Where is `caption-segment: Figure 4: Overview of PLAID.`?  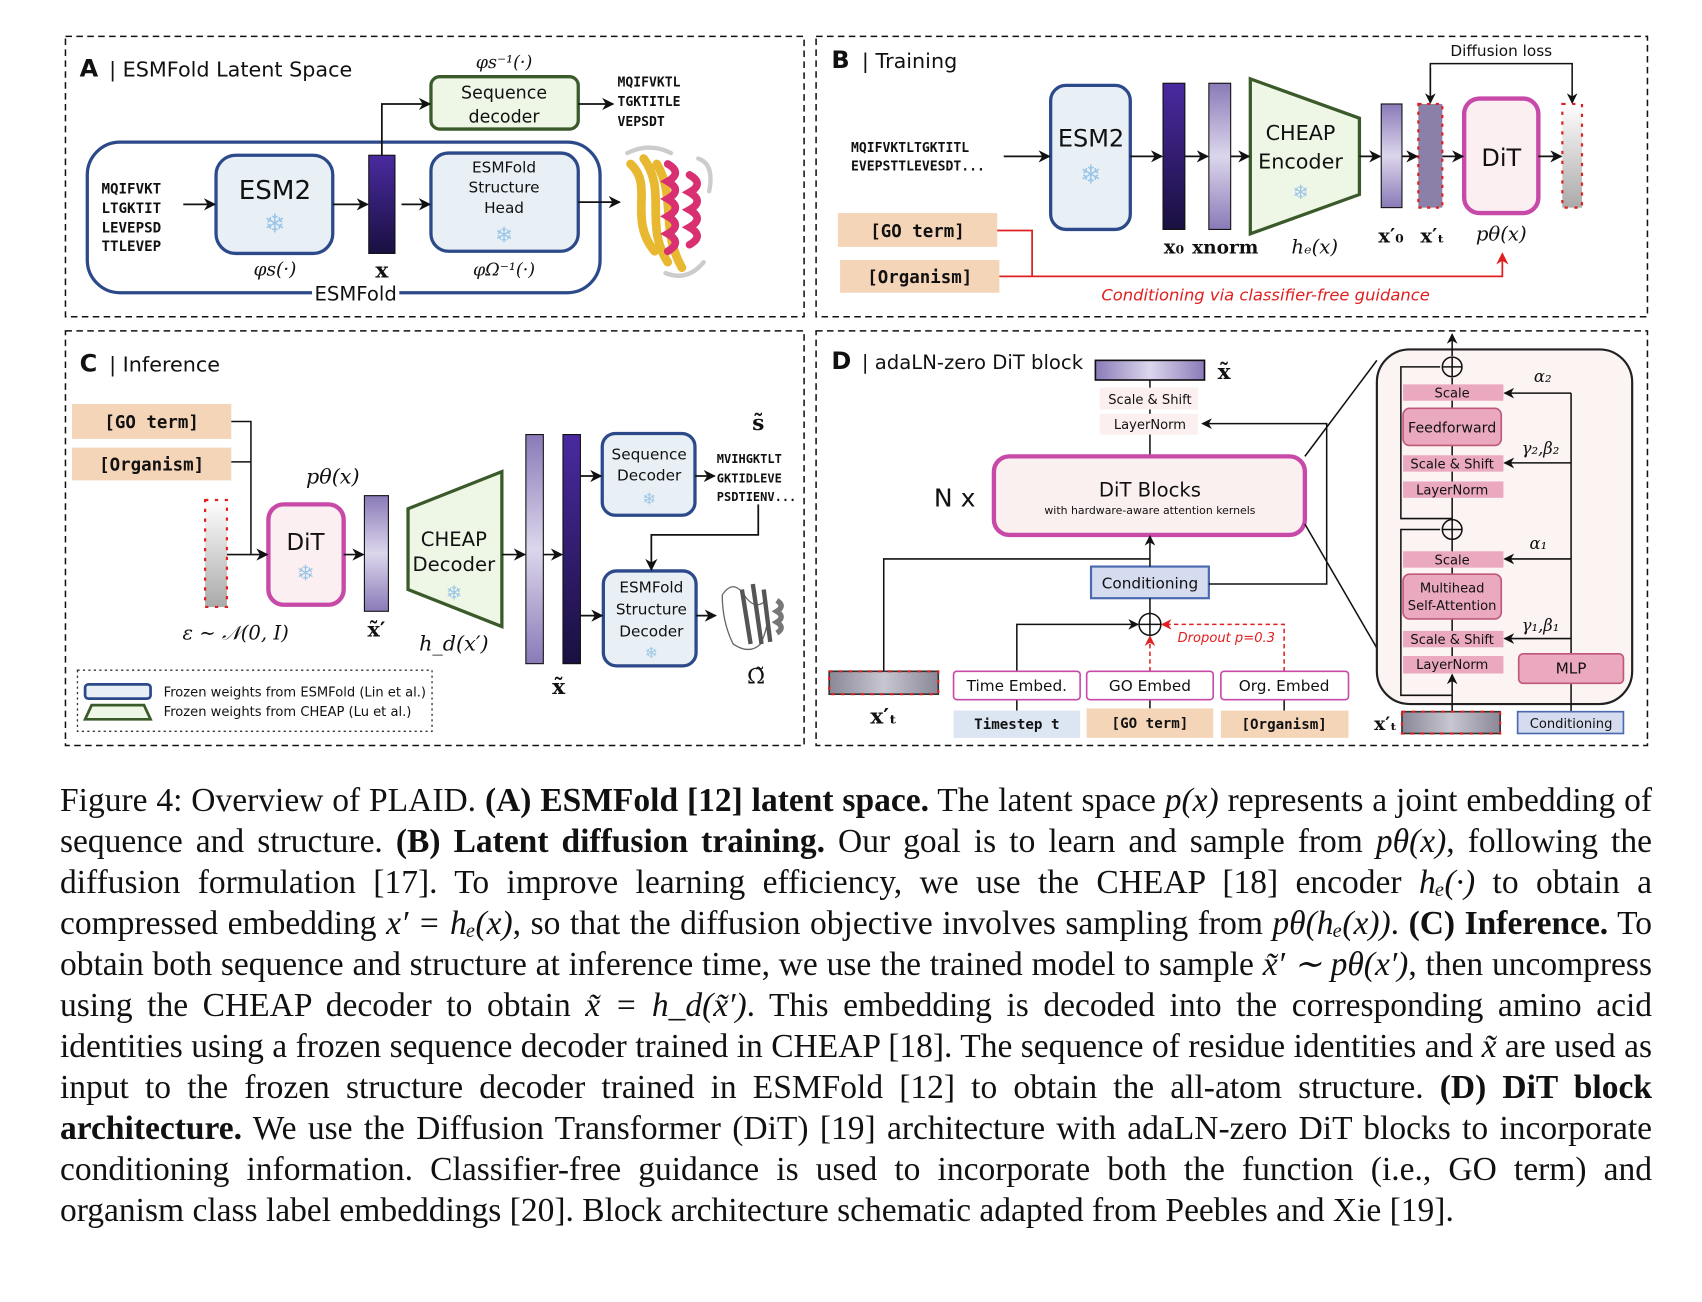
caption-segment: Figure 4: Overview of PLAID. is located at coordinates (272, 800).